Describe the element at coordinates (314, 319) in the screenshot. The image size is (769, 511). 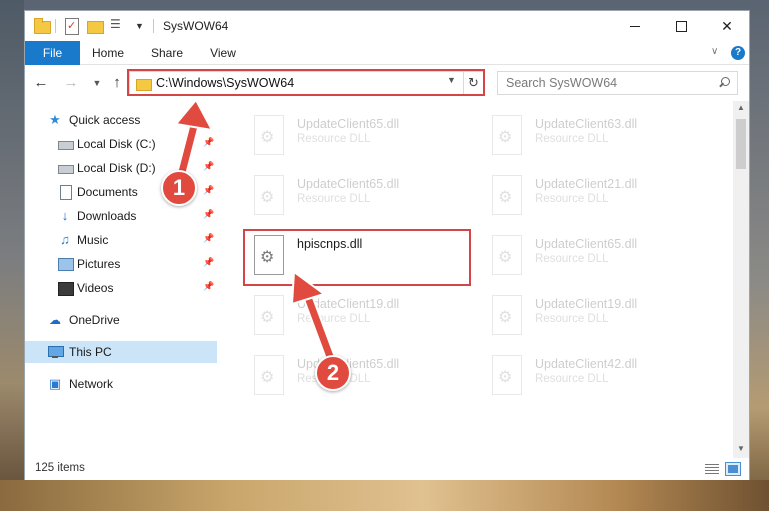
I see `arrow-to-file` at that location.